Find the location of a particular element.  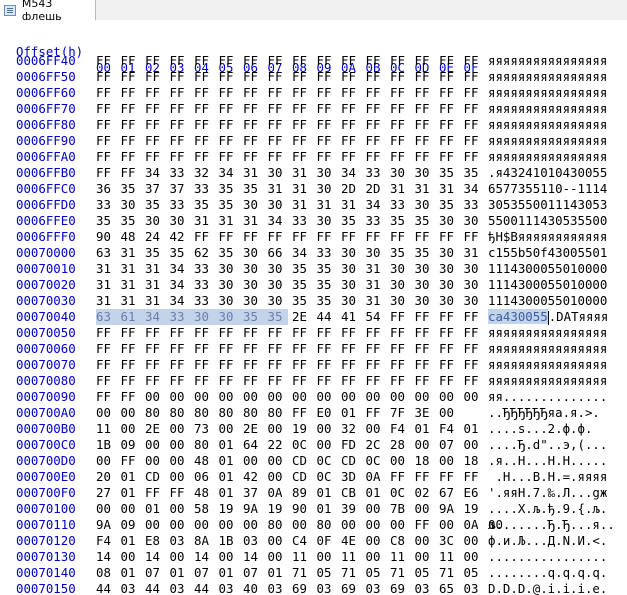

hex-byte: 62 is located at coordinates (204, 253).